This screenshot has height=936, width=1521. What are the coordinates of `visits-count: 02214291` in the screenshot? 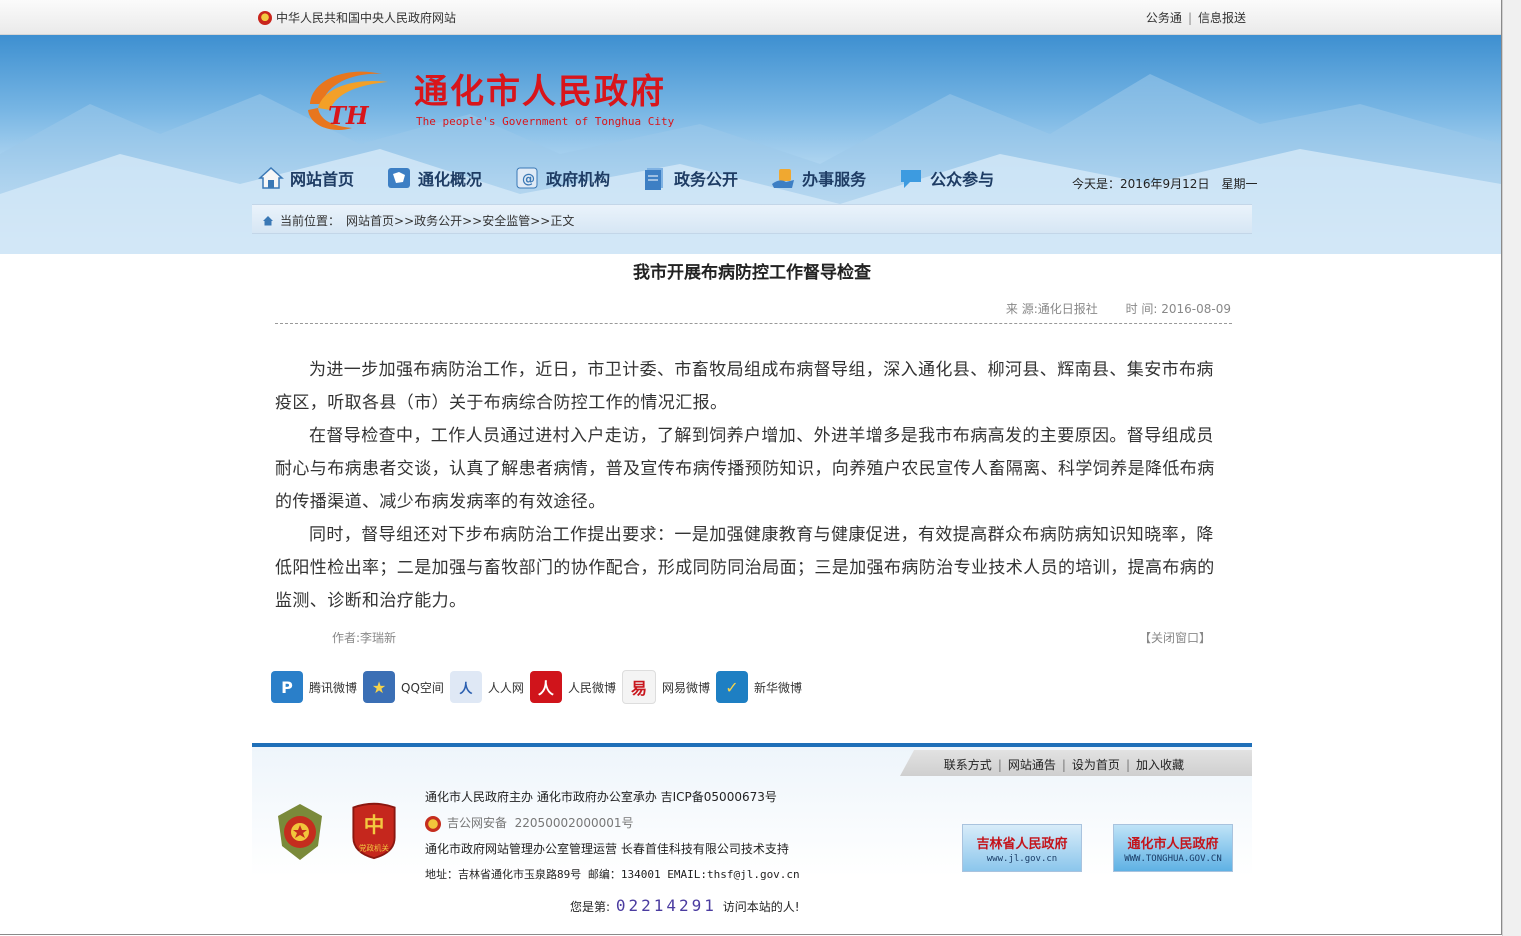 It's located at (666, 905).